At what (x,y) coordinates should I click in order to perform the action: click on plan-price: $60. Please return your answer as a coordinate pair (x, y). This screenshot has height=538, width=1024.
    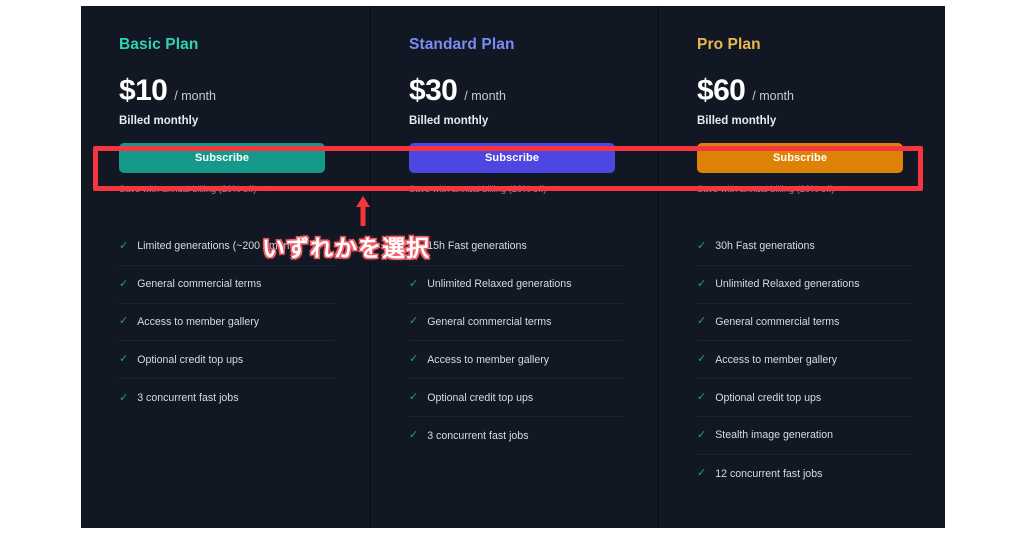
    Looking at the image, I should click on (721, 90).